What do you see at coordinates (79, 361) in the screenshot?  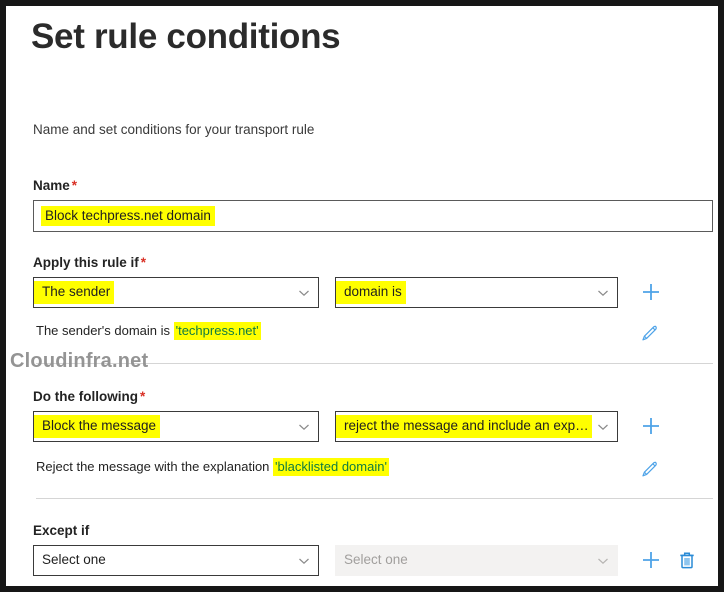 I see `watermark: Cloudinfra.net` at bounding box center [79, 361].